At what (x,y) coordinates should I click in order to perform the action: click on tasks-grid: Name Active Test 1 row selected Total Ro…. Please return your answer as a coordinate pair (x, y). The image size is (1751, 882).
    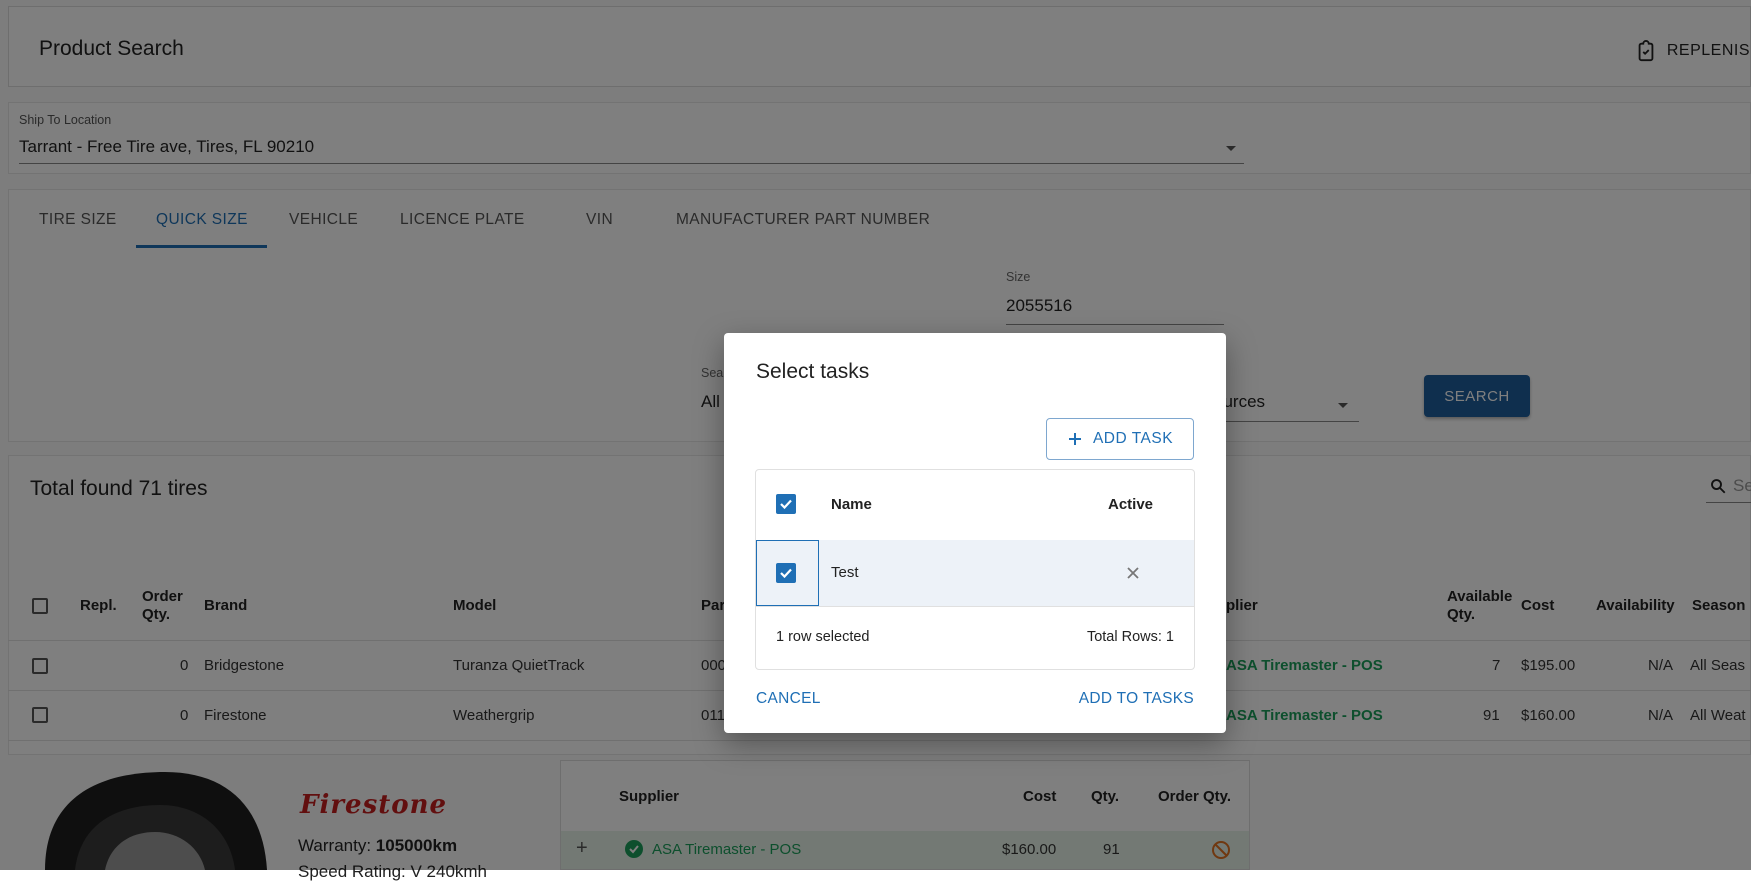
    Looking at the image, I should click on (975, 569).